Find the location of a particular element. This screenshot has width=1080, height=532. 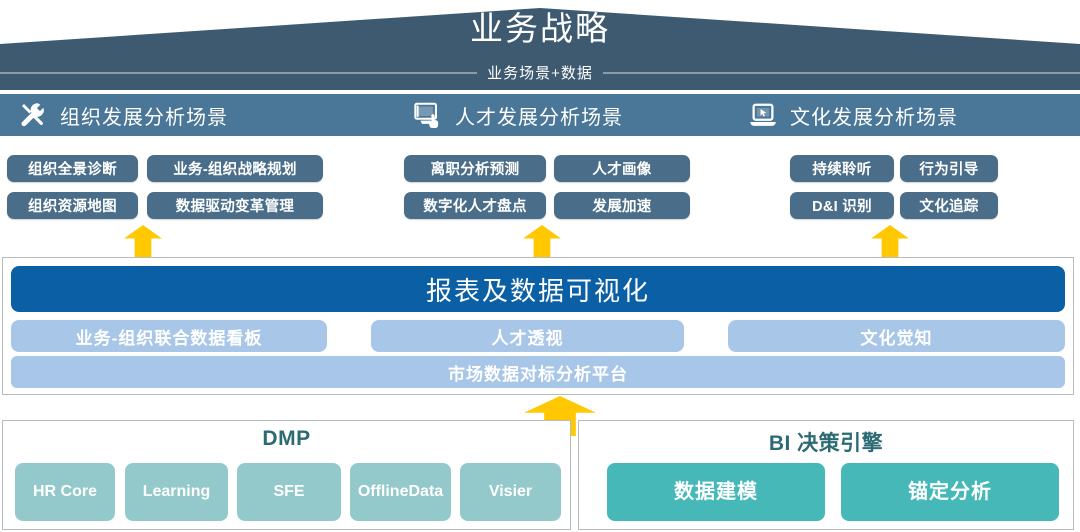

panel-title: DMP is located at coordinates (286, 438).